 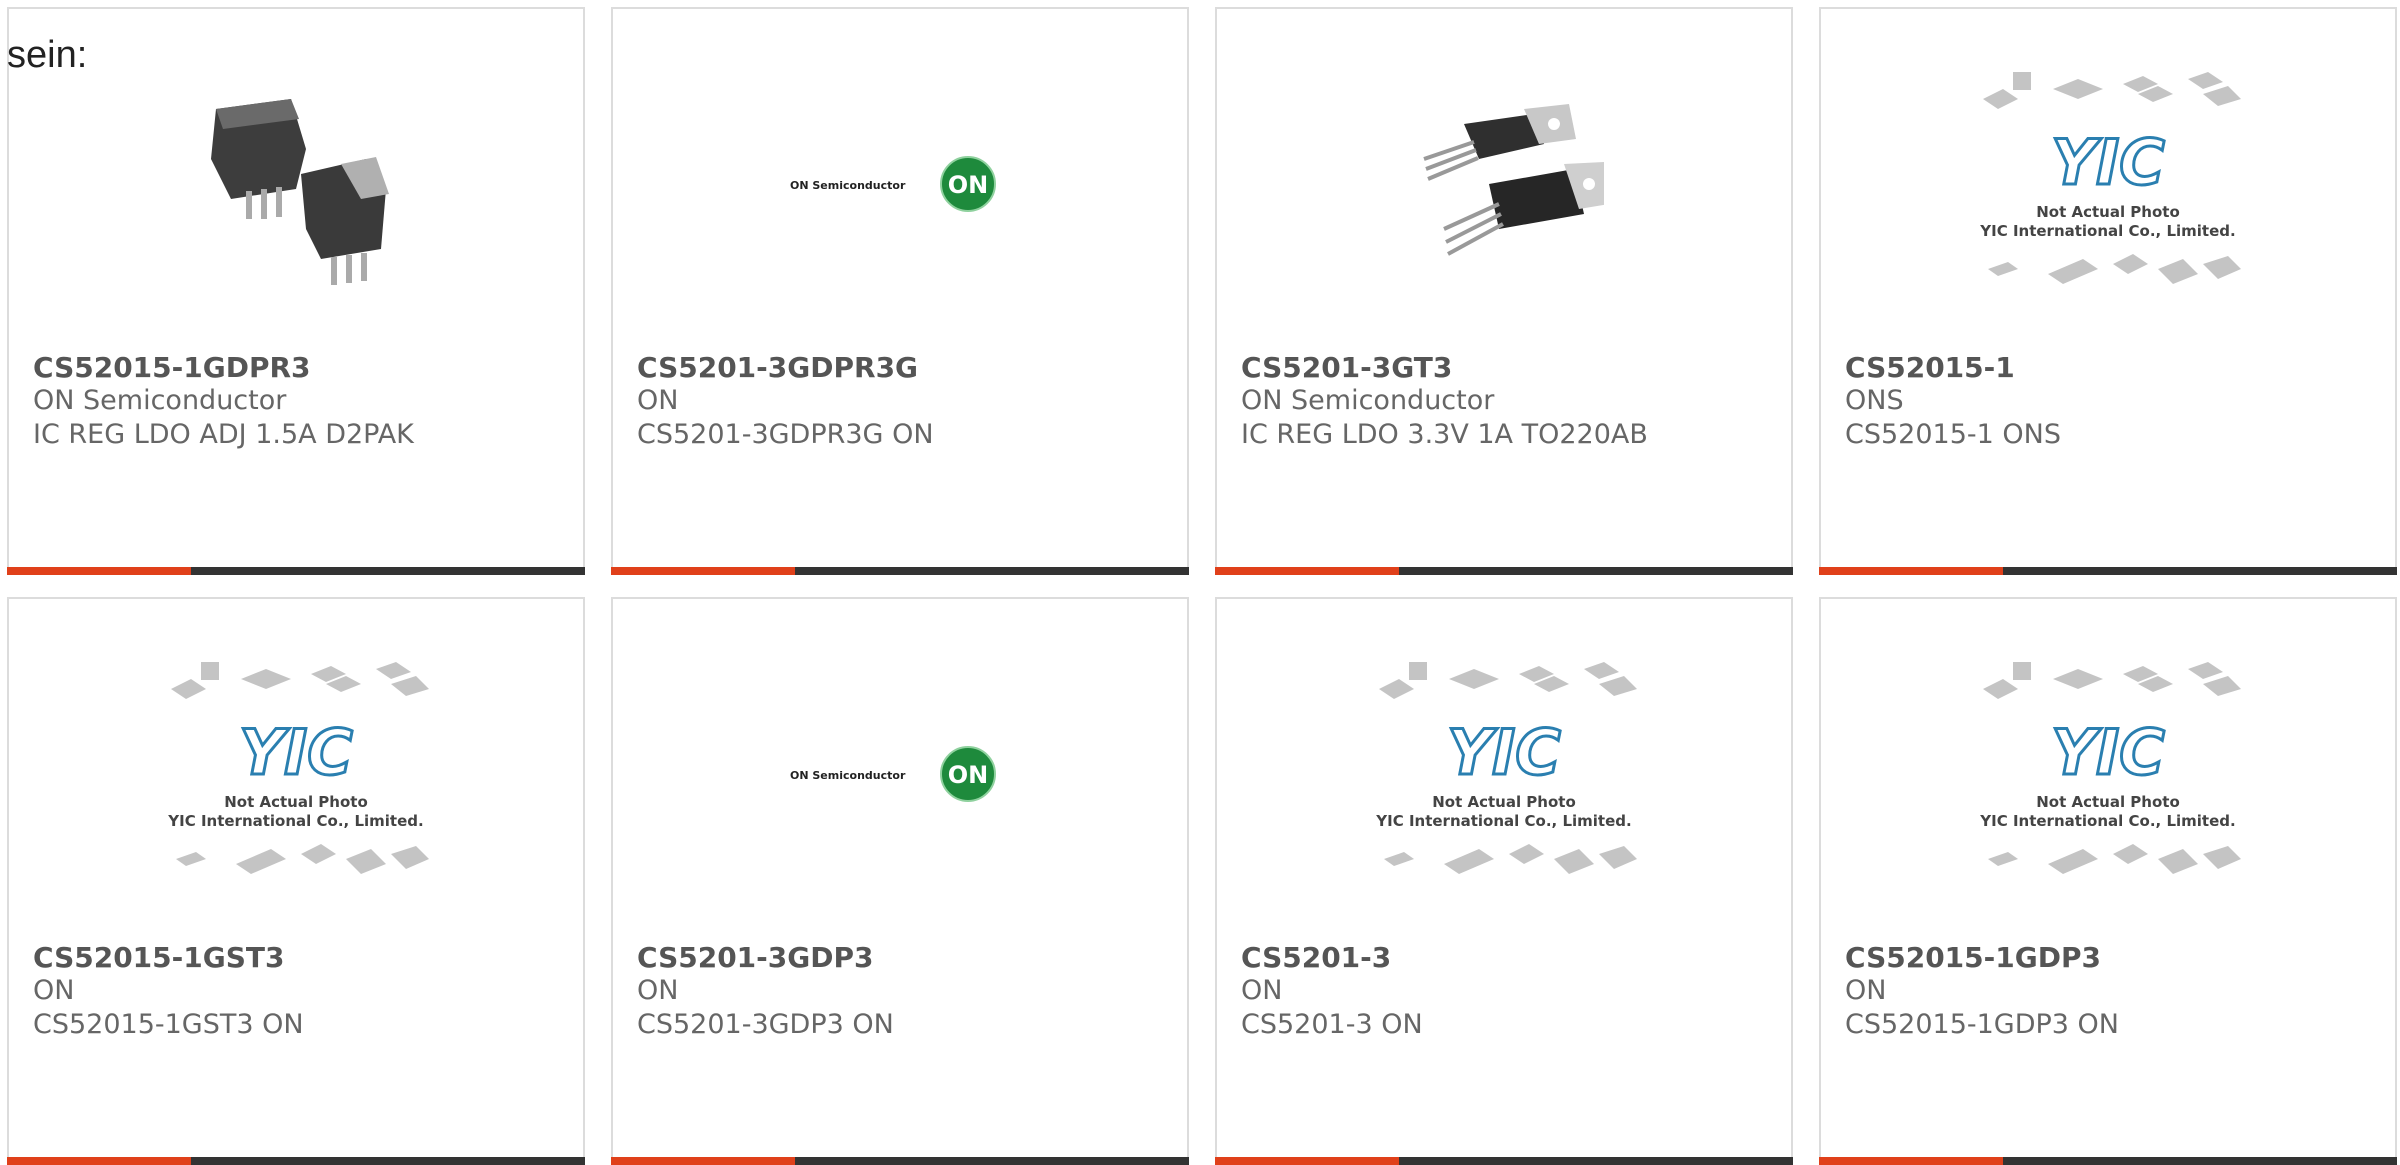 What do you see at coordinates (755, 957) in the screenshot?
I see `part-number: CS5201-3GDP3` at bounding box center [755, 957].